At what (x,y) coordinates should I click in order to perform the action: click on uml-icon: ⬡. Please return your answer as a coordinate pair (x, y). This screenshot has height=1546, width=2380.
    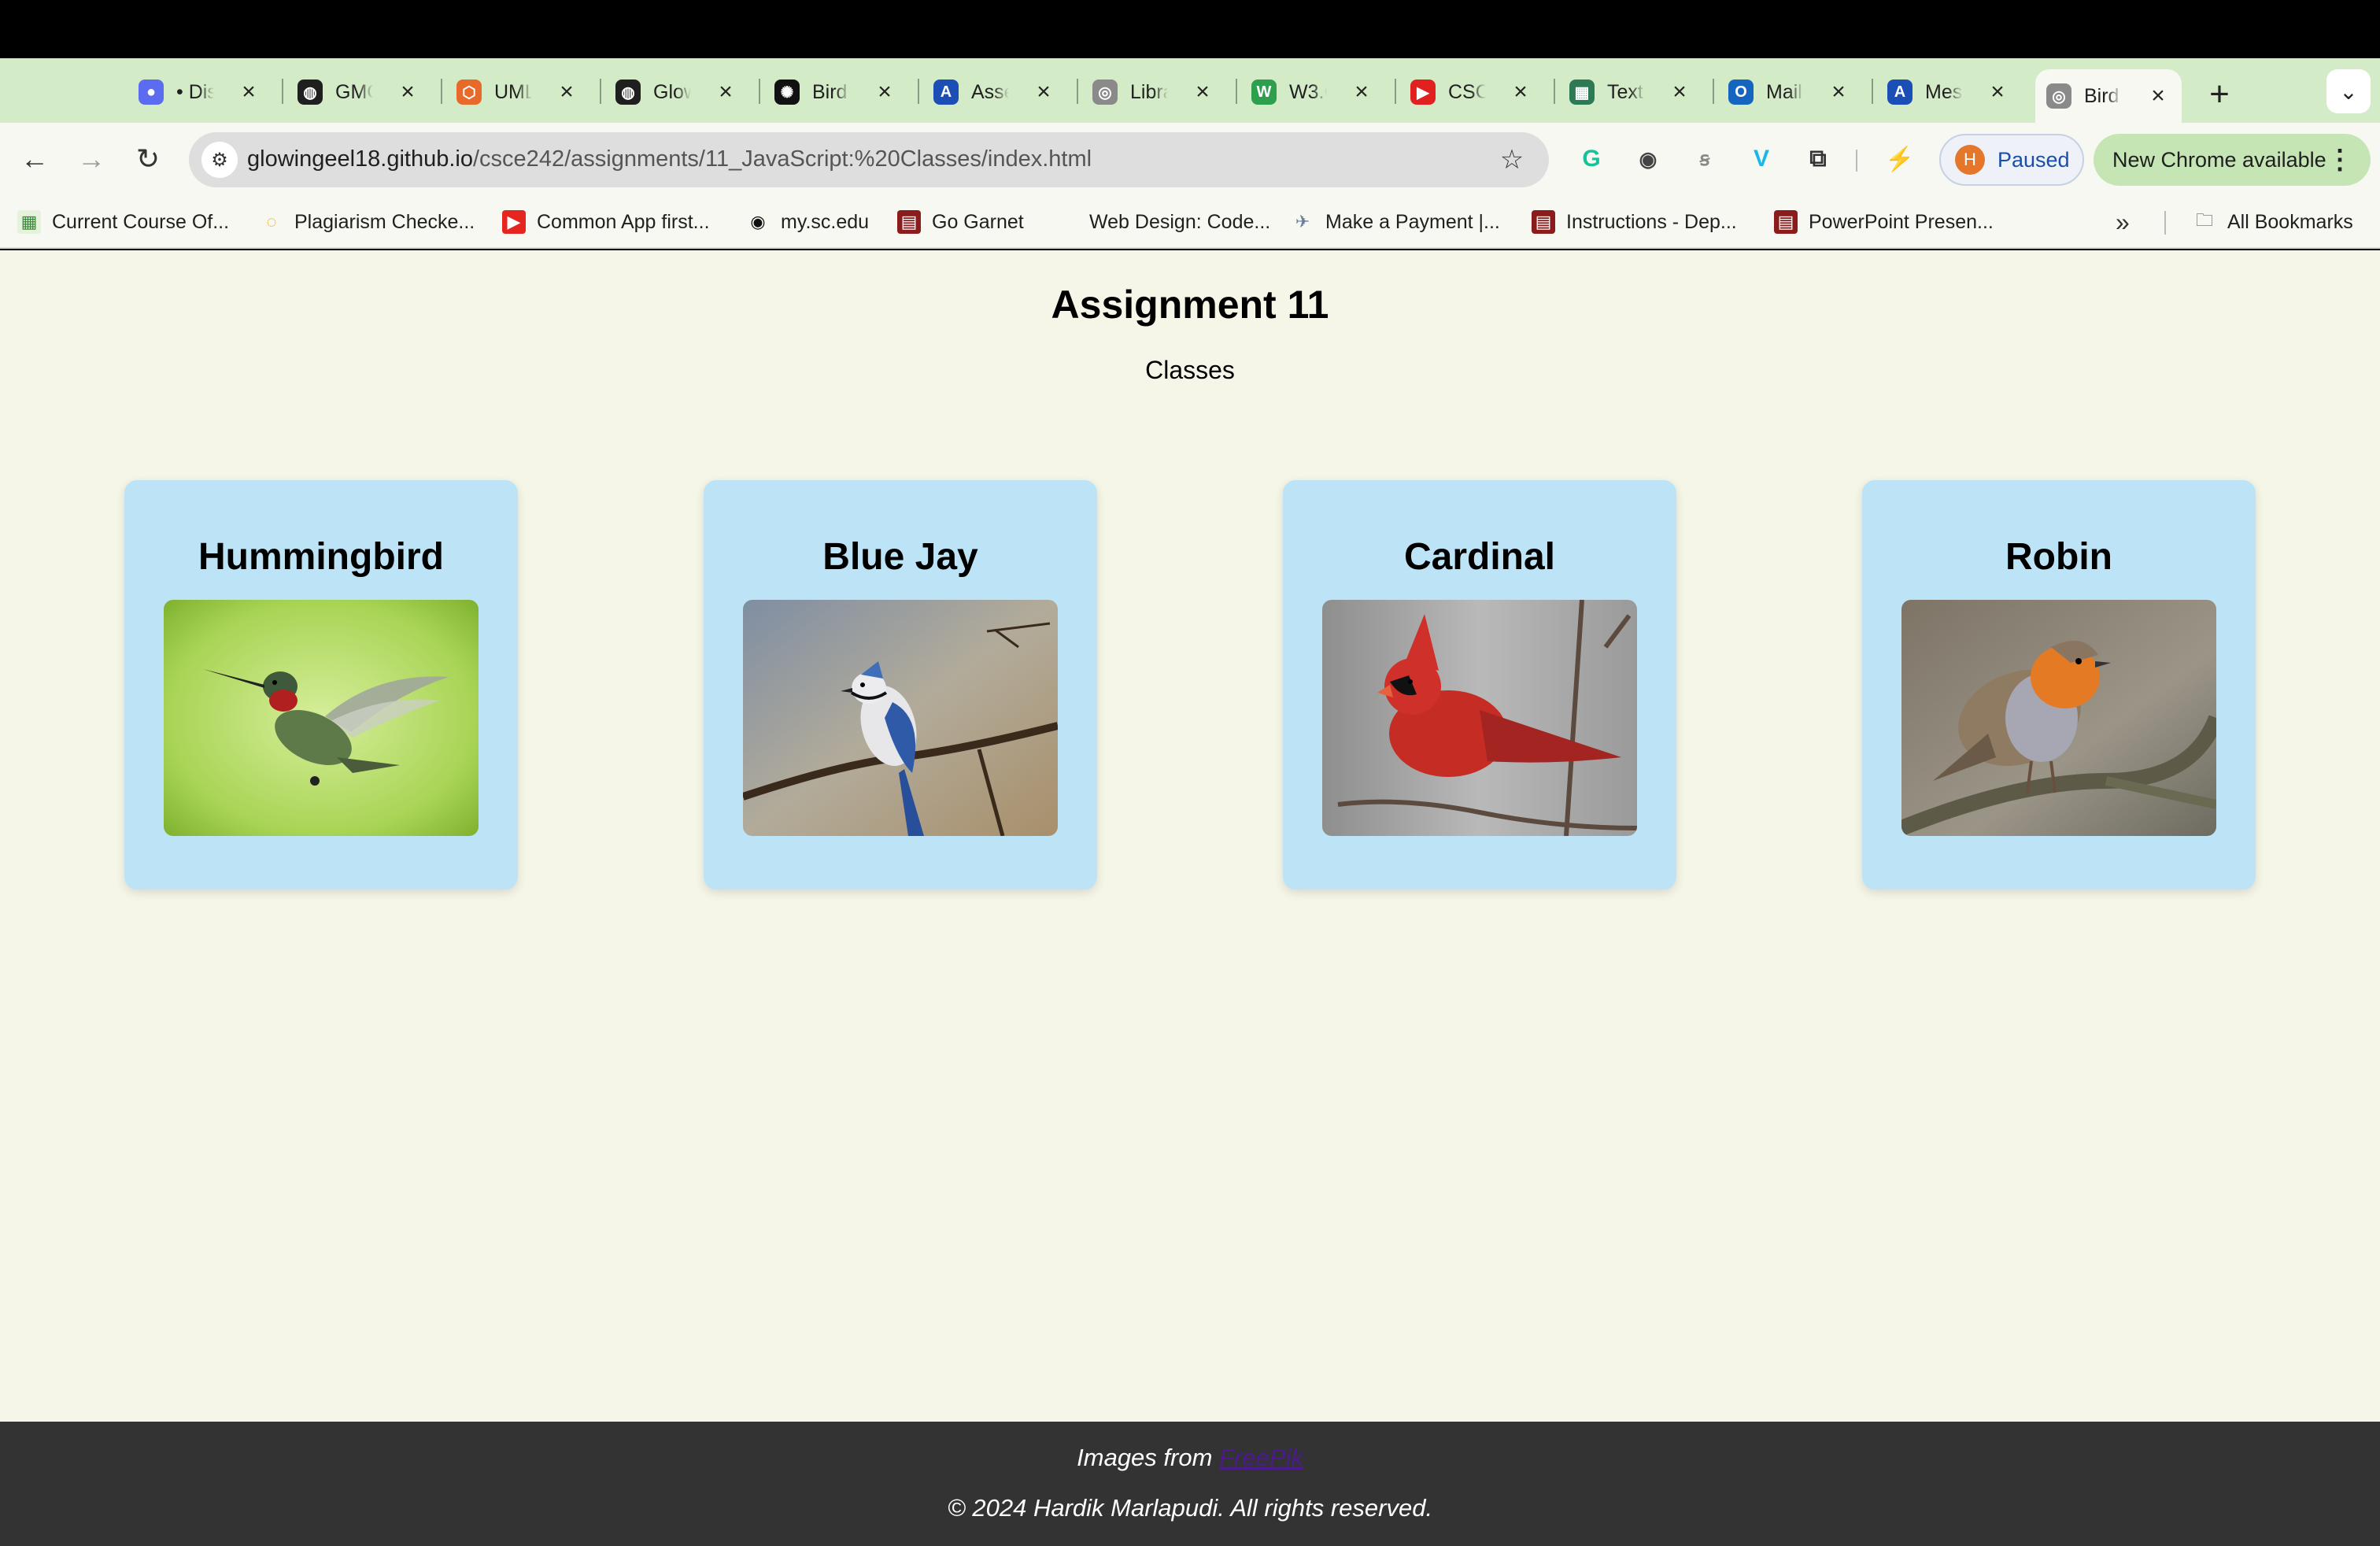
    Looking at the image, I should click on (469, 93).